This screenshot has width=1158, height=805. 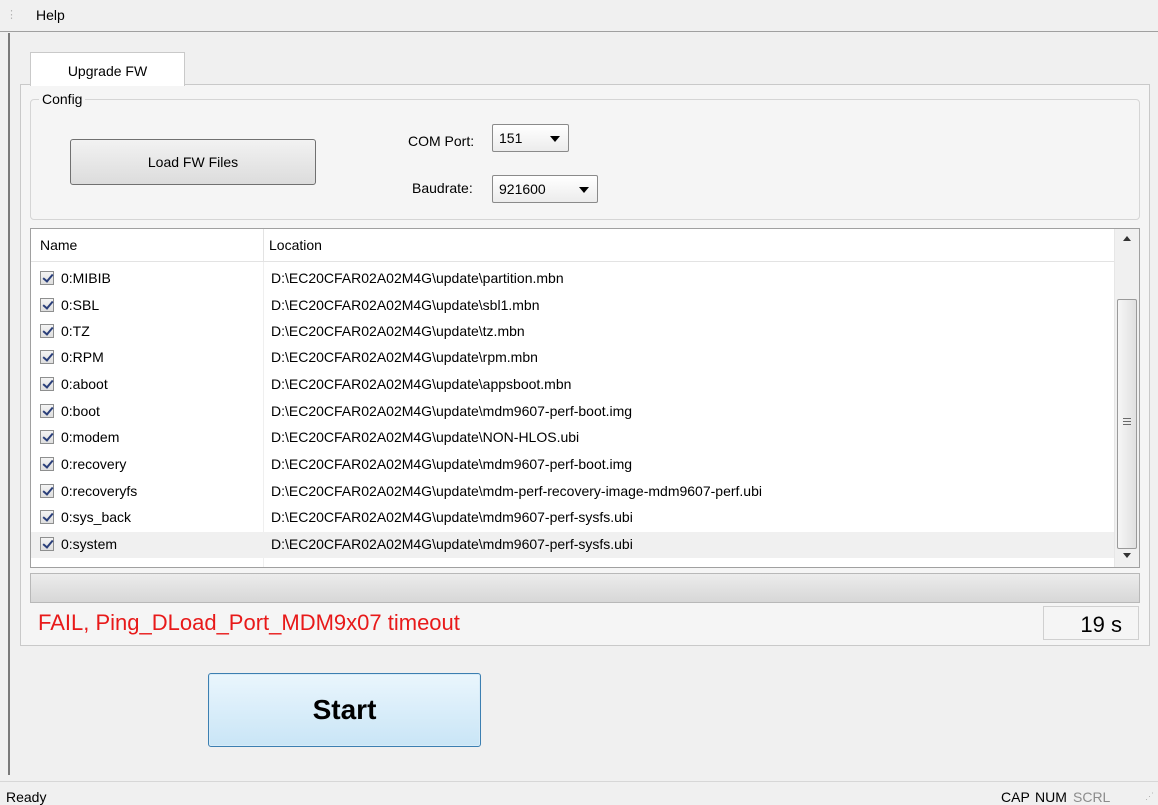 I want to click on elapsed-time-box: 19 s, so click(x=1091, y=623).